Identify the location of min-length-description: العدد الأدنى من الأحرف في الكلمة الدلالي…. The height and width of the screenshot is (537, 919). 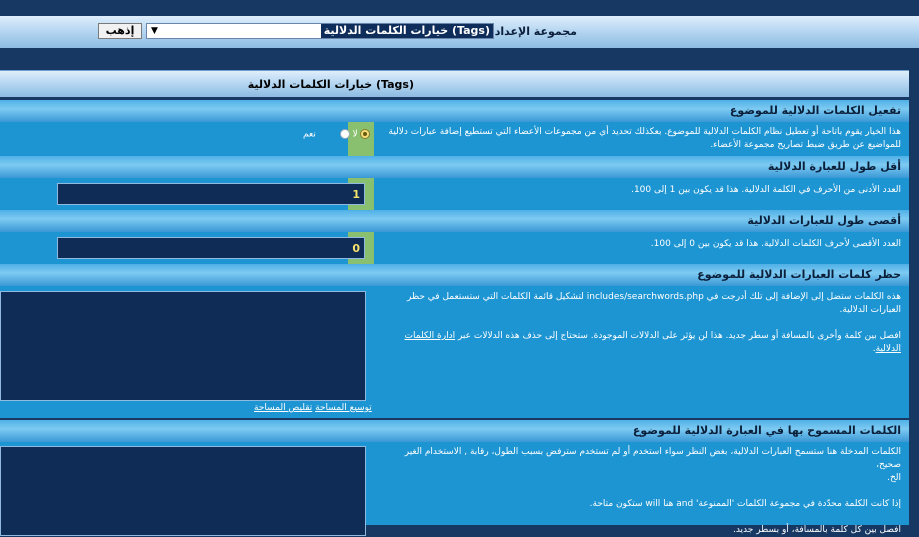
(766, 190).